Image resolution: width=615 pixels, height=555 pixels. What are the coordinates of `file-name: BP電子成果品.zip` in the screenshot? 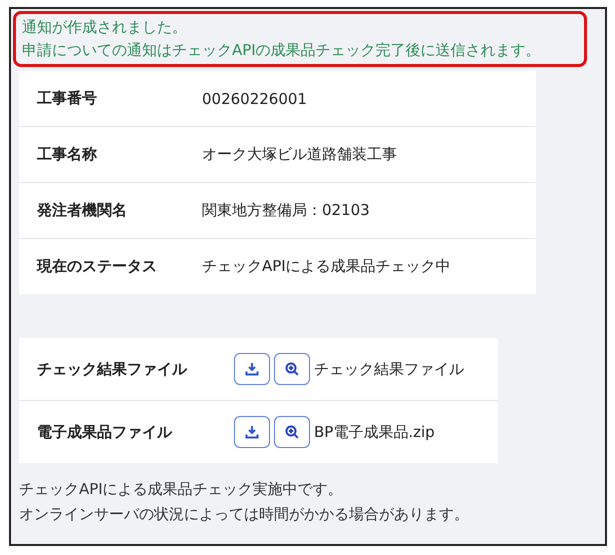 It's located at (374, 432).